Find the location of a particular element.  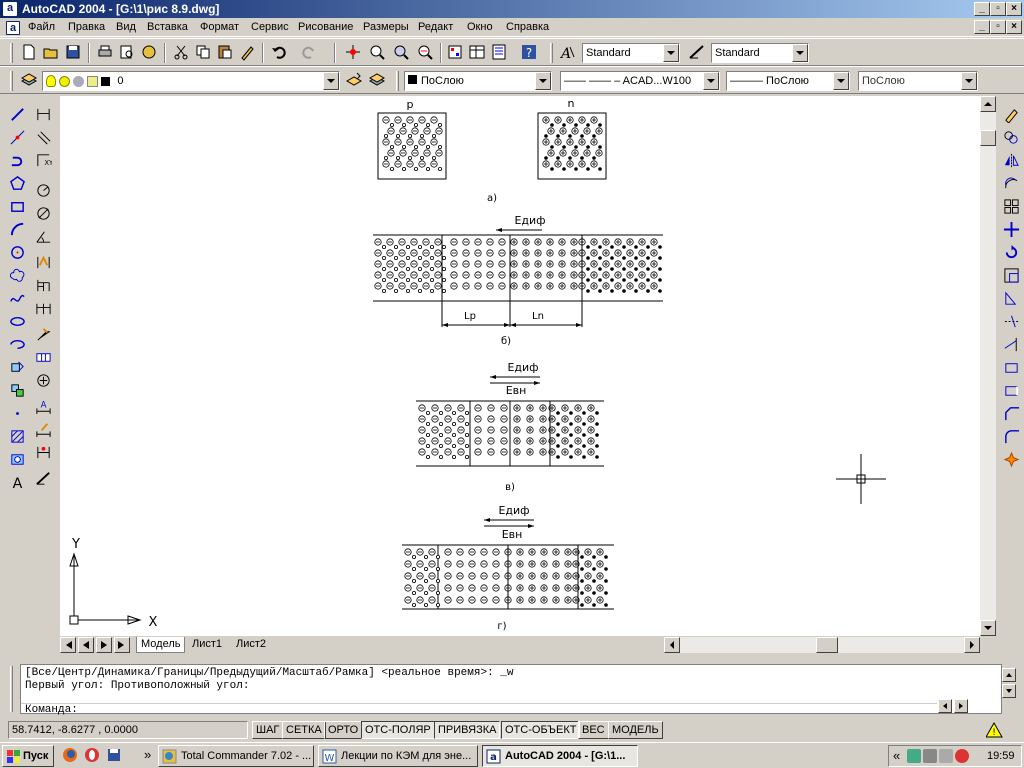

opera-icon is located at coordinates (92, 755).